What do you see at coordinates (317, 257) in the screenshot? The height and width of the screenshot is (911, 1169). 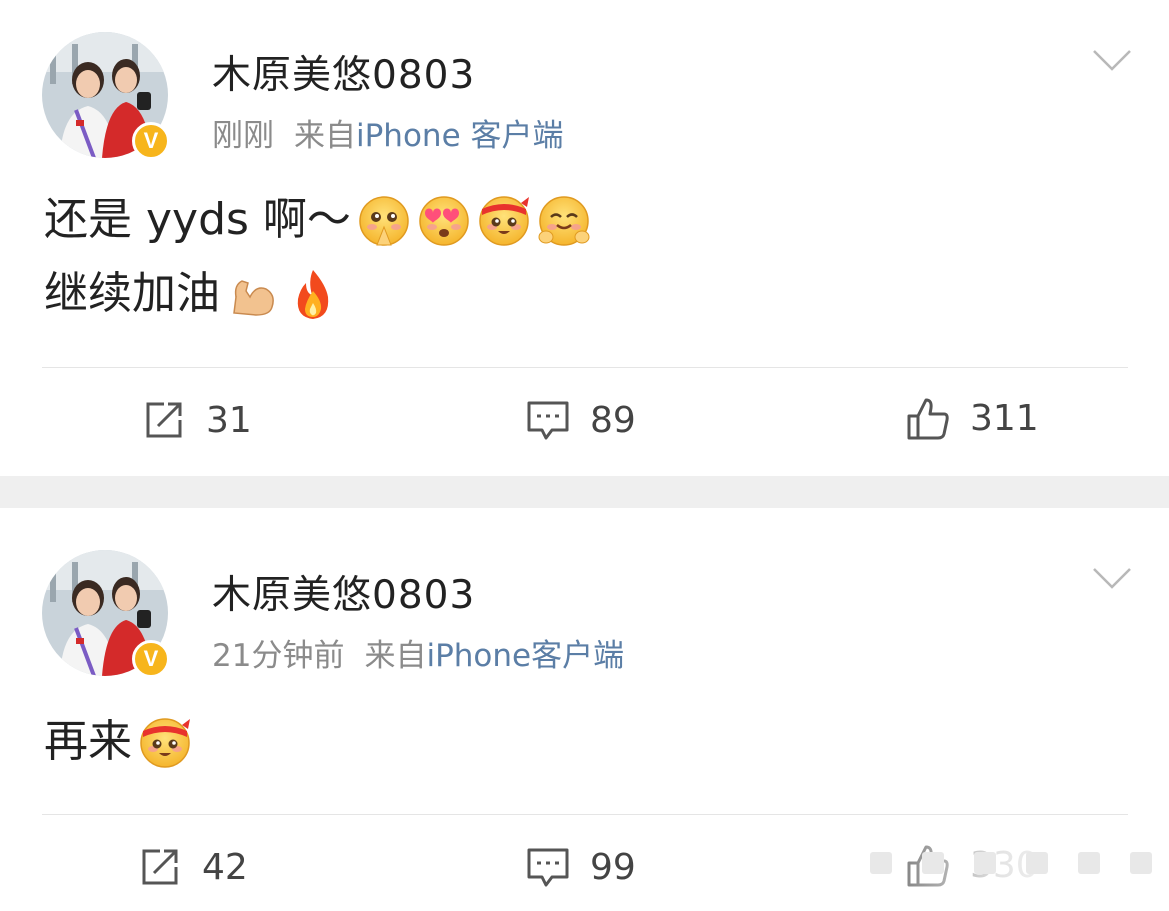 I see `post-content: 还是 yyds 啊～ 继续加油` at bounding box center [317, 257].